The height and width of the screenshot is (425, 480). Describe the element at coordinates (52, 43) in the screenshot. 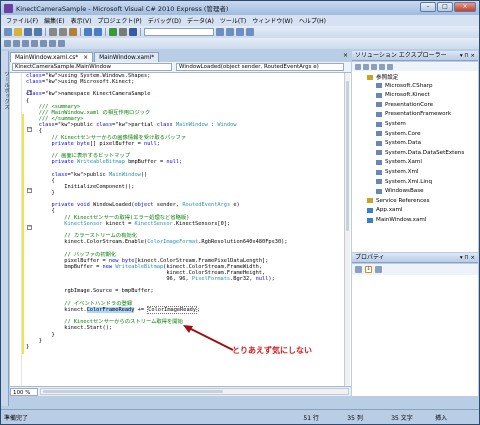

I see `prev-bookmark-icon` at that location.